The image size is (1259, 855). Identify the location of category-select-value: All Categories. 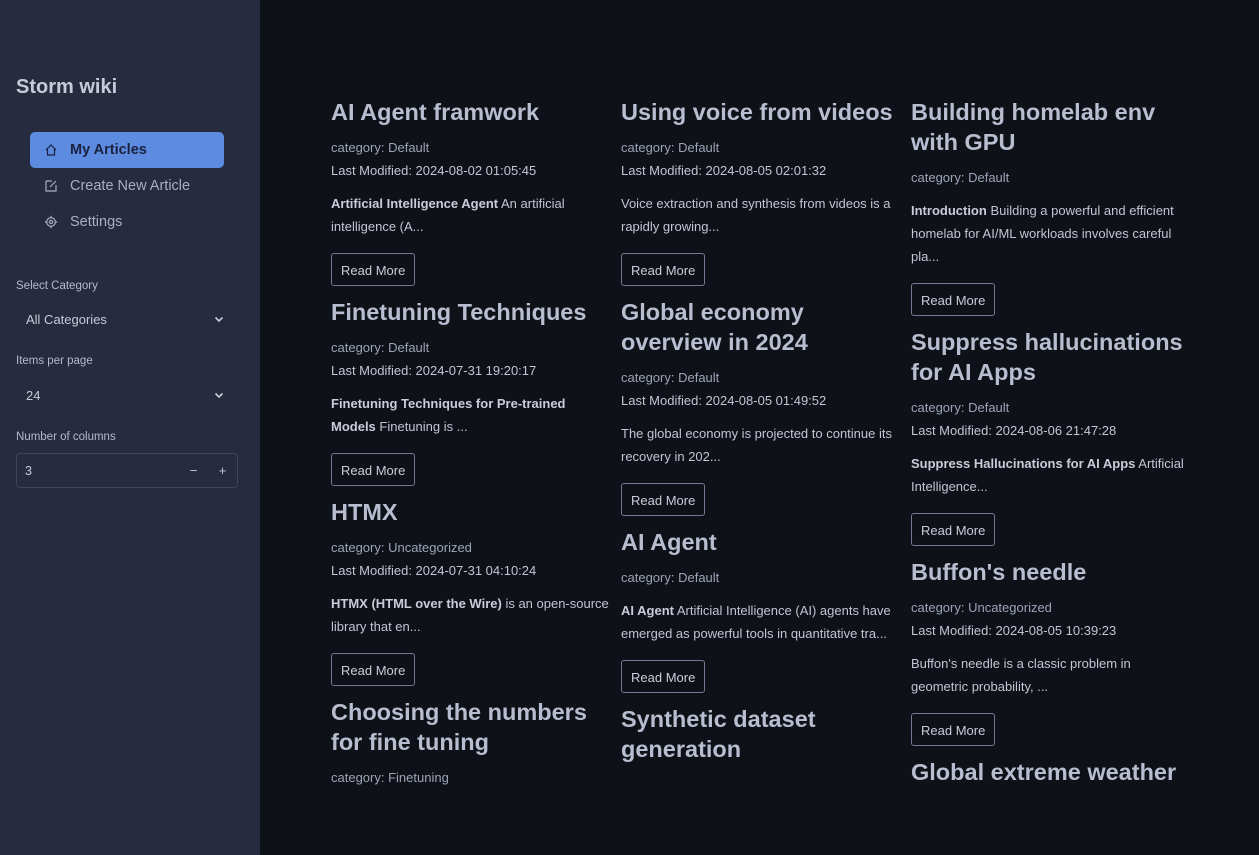
(66, 319).